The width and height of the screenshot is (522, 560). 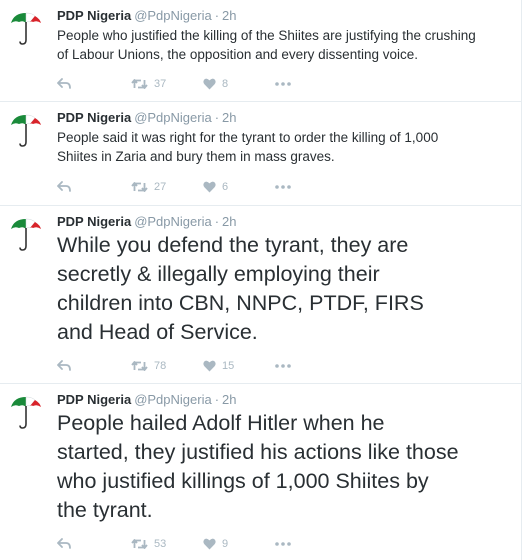 I want to click on retweet-button: 78, so click(x=148, y=366).